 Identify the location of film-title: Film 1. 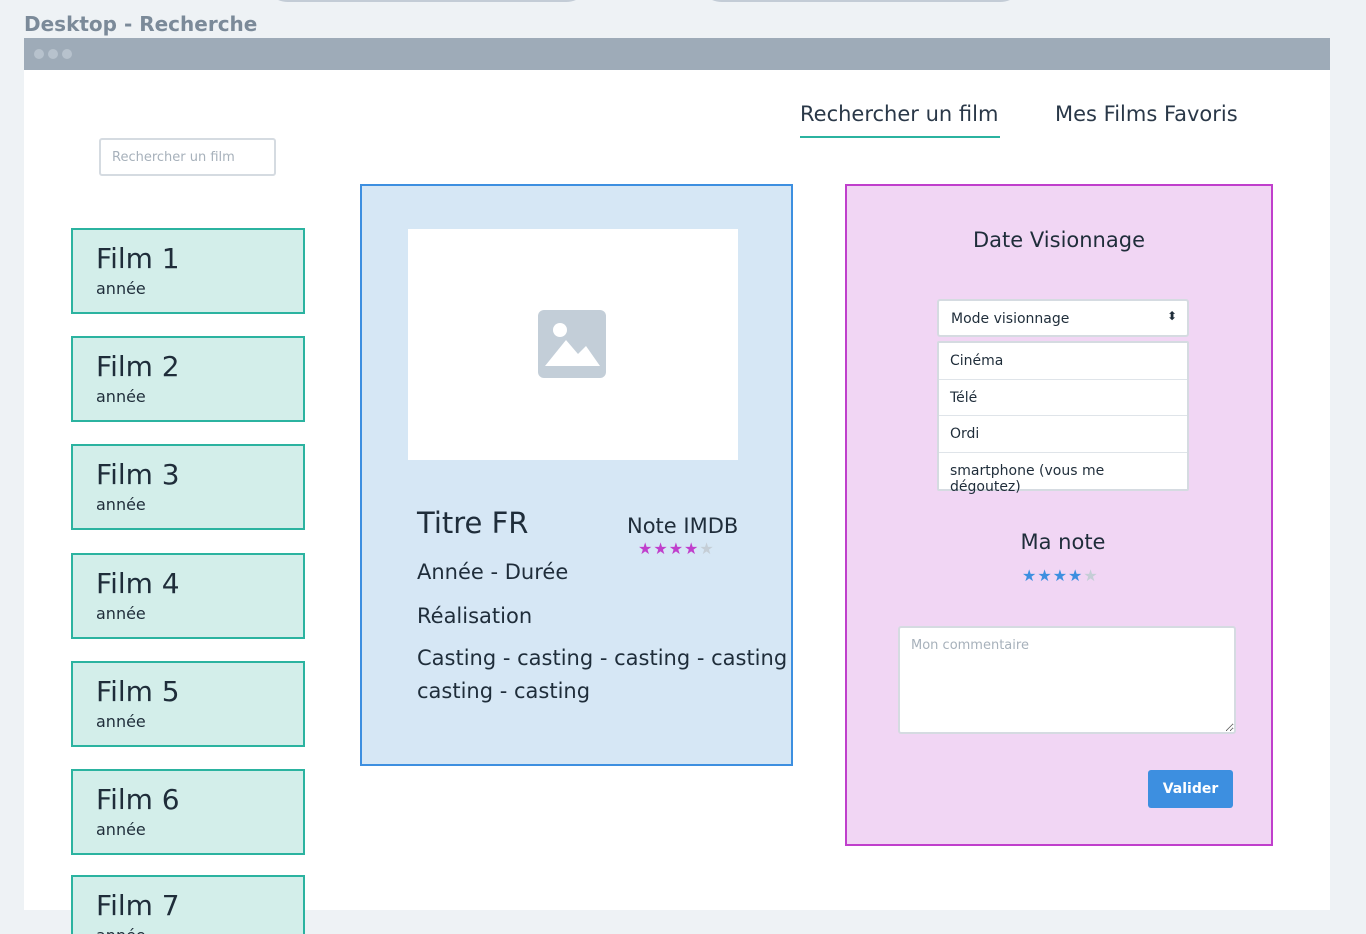
(138, 258).